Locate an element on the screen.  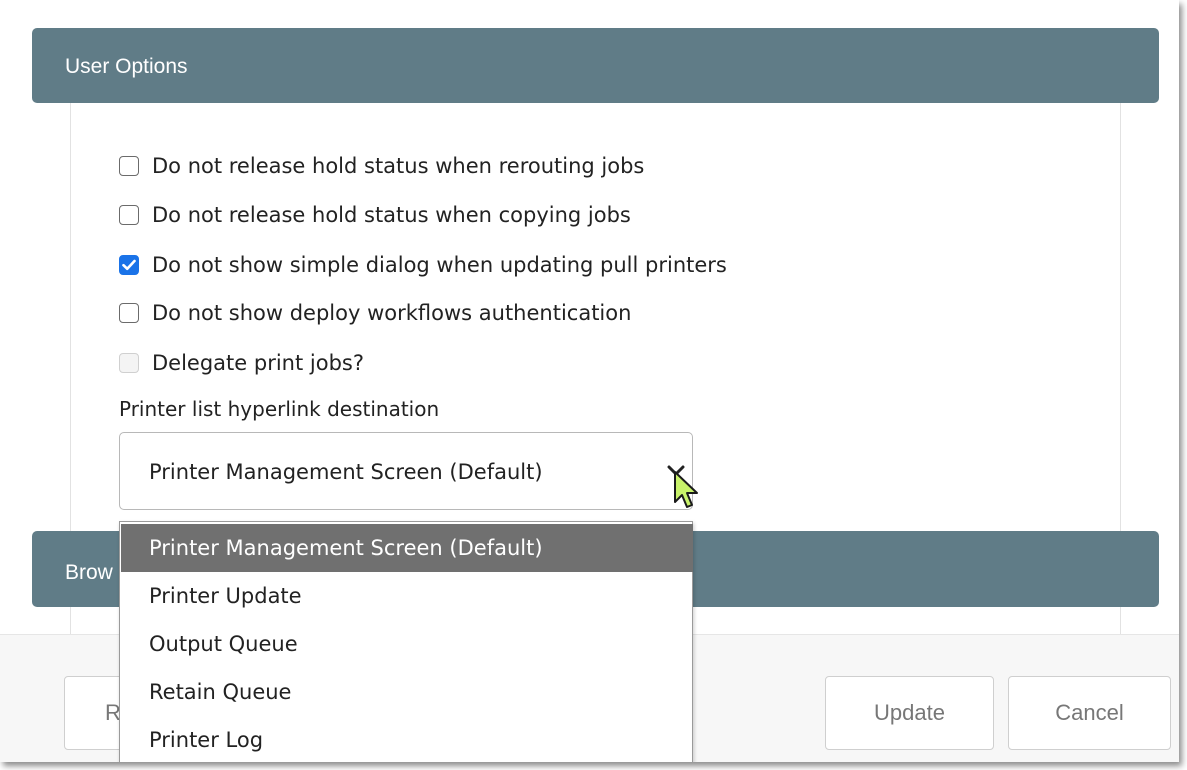
checkmark-icon is located at coordinates (129, 265).